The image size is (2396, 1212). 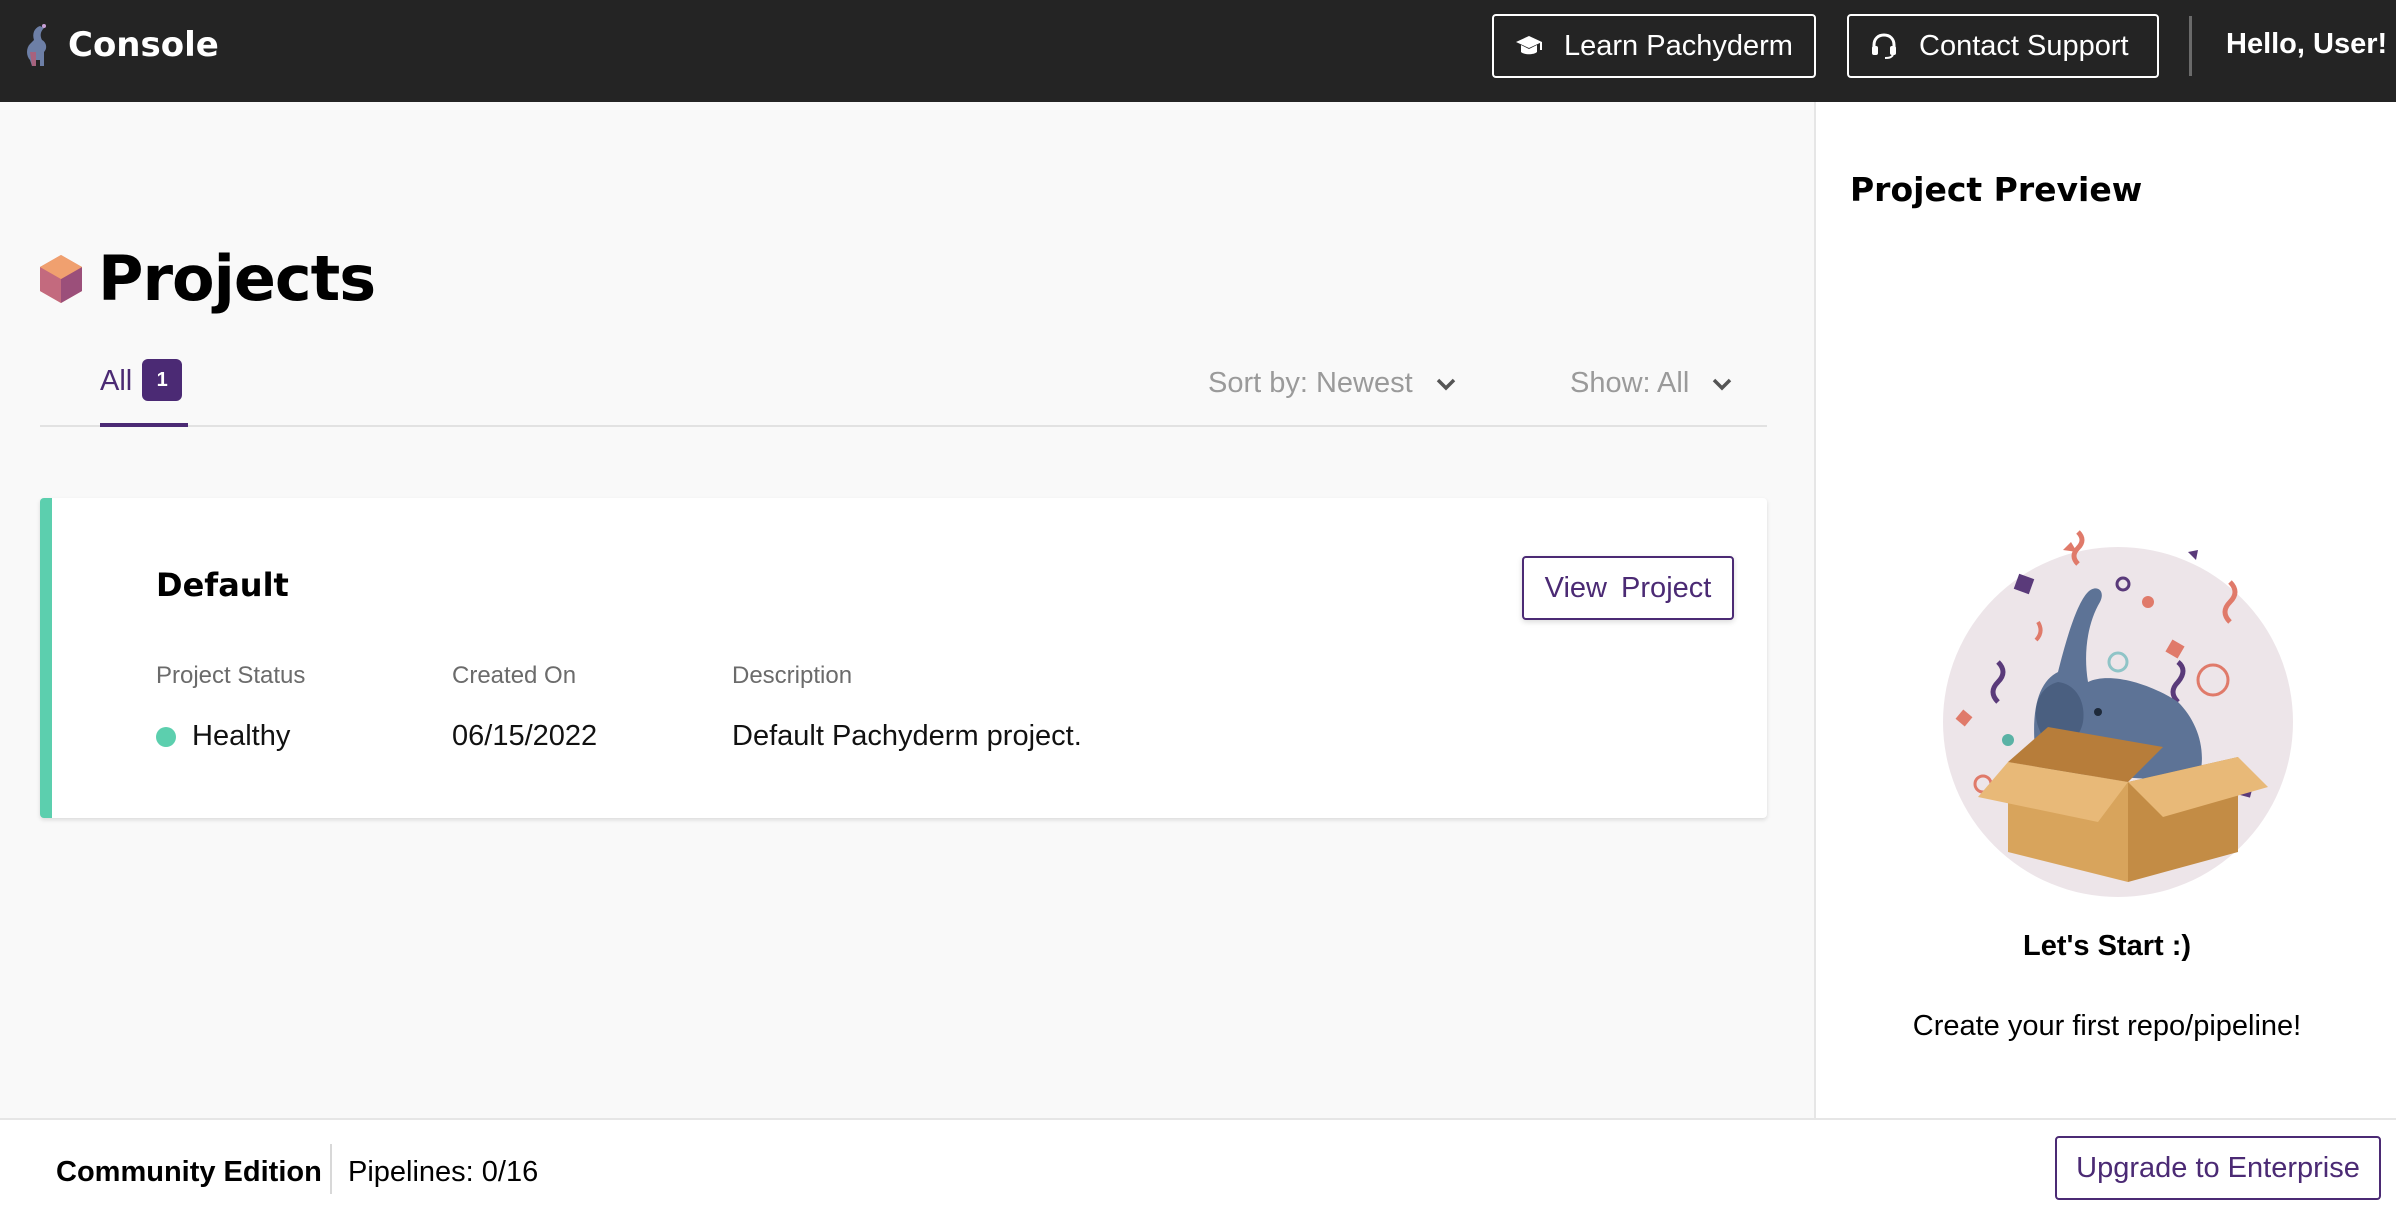 I want to click on project-status: Healthy, so click(x=223, y=736).